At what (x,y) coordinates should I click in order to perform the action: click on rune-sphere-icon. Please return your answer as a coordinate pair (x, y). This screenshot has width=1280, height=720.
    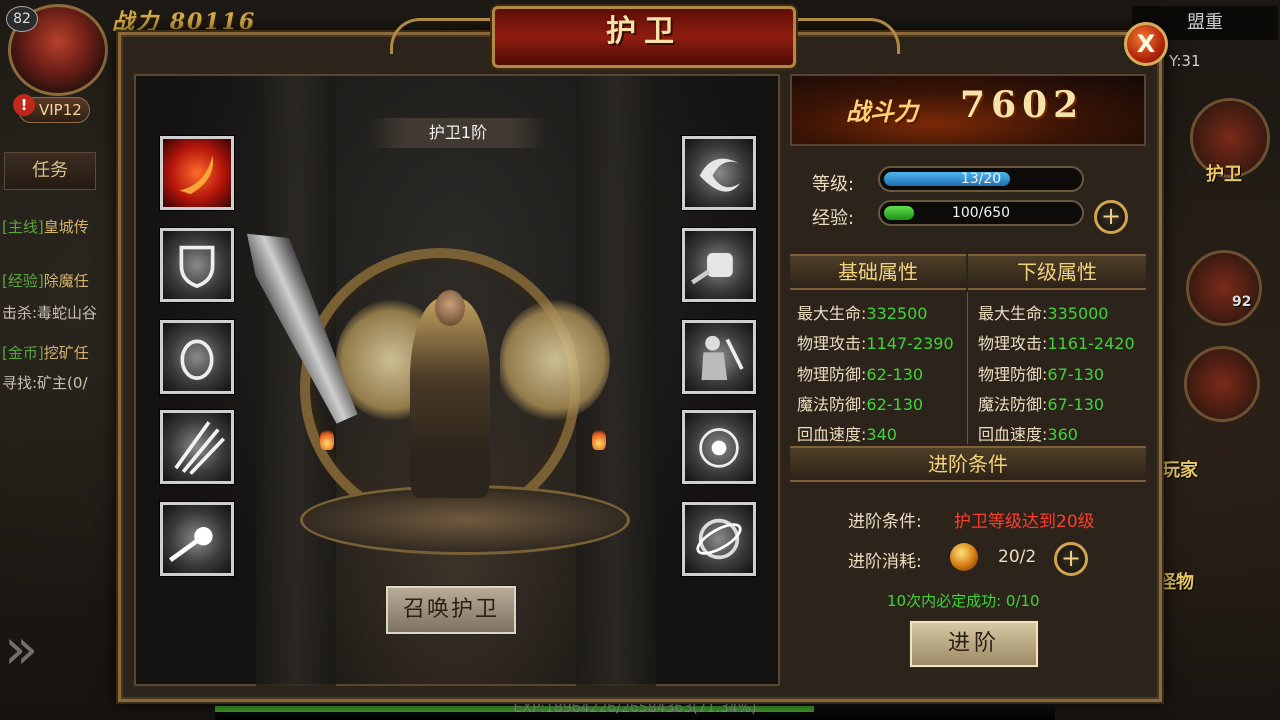
    Looking at the image, I should click on (719, 539).